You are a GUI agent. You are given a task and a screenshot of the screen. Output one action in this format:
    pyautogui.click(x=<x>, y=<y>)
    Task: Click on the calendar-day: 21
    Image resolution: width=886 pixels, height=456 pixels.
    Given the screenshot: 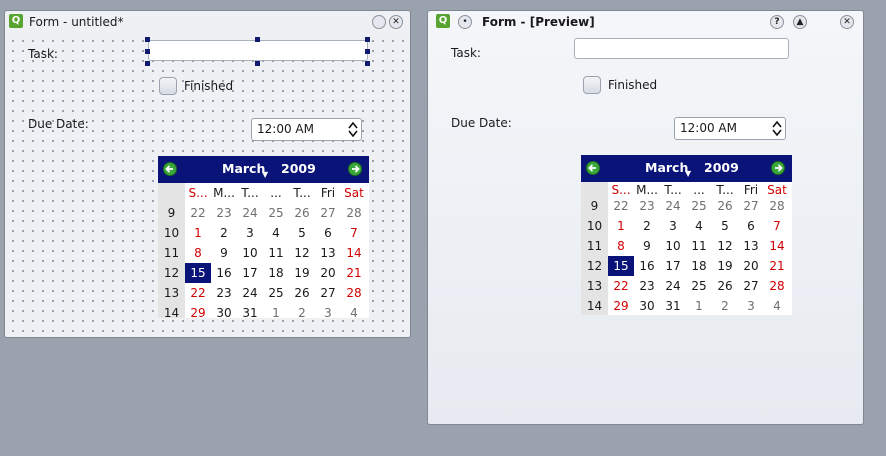 What is the action you would take?
    pyautogui.click(x=354, y=273)
    